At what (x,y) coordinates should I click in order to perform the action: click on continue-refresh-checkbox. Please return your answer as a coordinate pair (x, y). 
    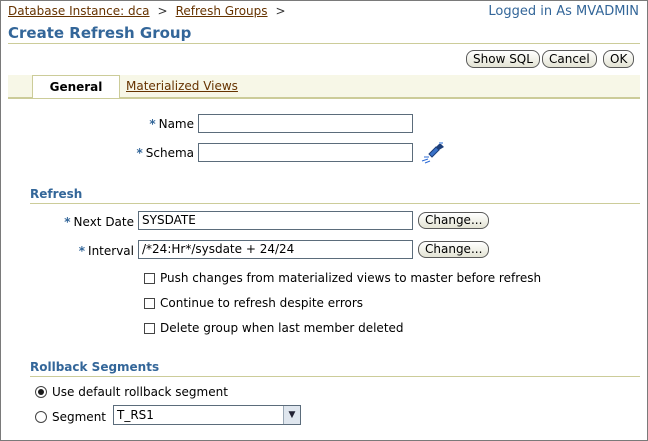
    Looking at the image, I should click on (149, 303).